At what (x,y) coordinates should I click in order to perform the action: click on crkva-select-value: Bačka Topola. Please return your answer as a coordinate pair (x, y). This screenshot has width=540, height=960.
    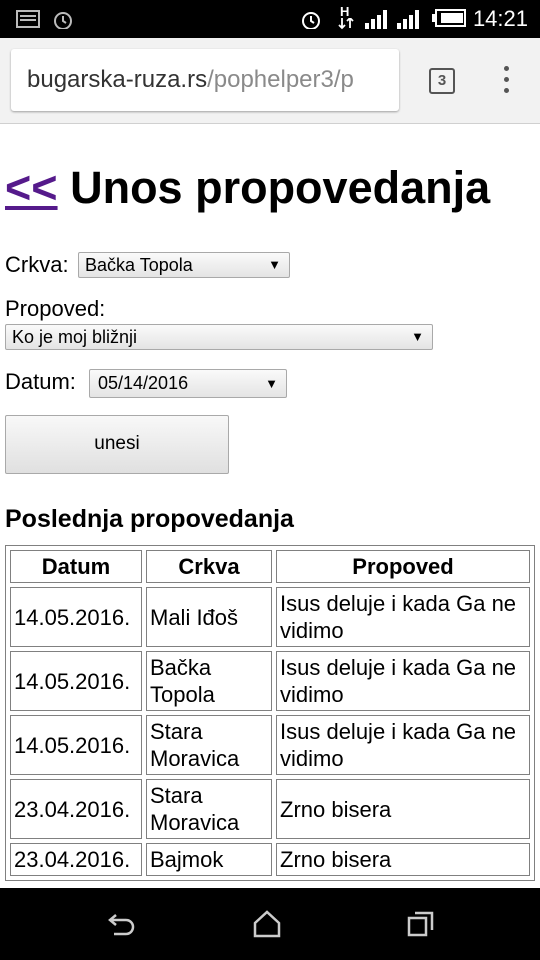
    Looking at the image, I should click on (139, 265).